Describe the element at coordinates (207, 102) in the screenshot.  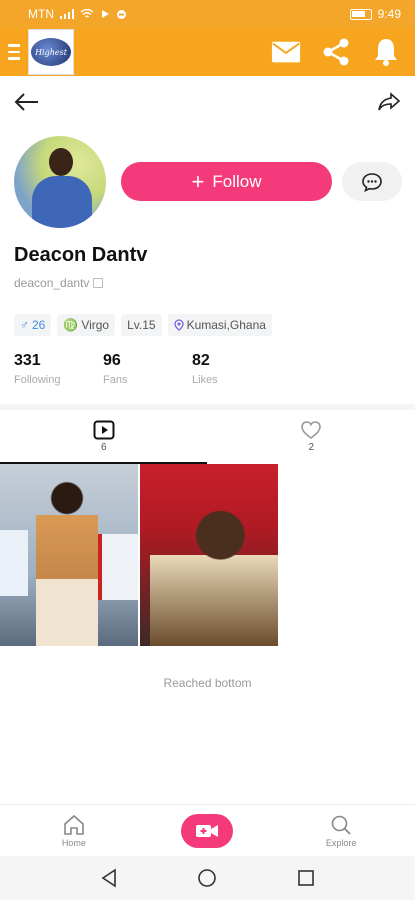
I see `profile-nav-row` at that location.